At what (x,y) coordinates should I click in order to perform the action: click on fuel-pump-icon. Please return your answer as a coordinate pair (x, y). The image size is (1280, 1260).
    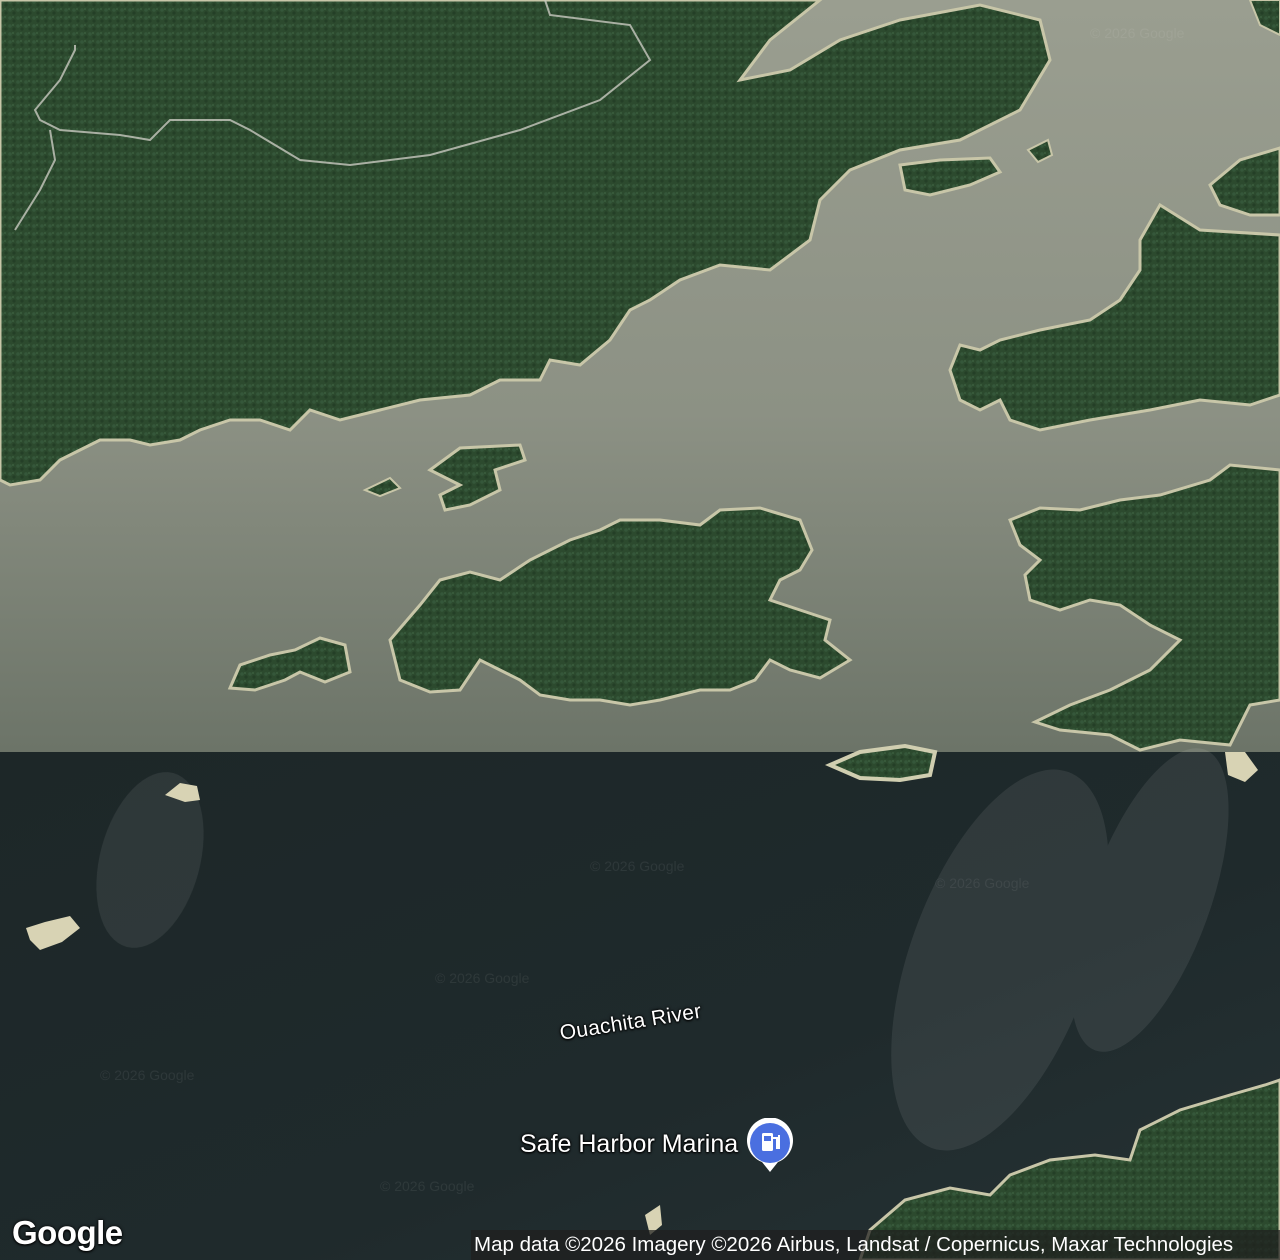
    Looking at the image, I should click on (770, 1146).